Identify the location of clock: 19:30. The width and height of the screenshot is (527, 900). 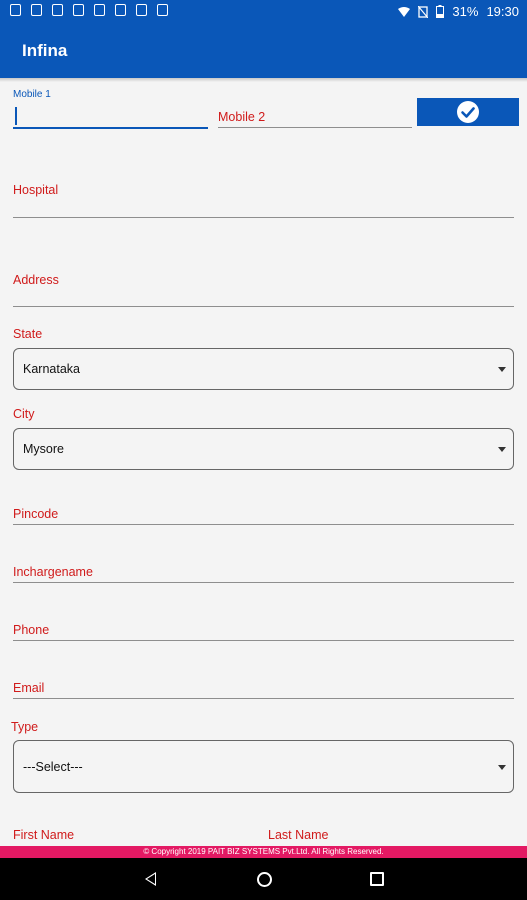
(502, 11).